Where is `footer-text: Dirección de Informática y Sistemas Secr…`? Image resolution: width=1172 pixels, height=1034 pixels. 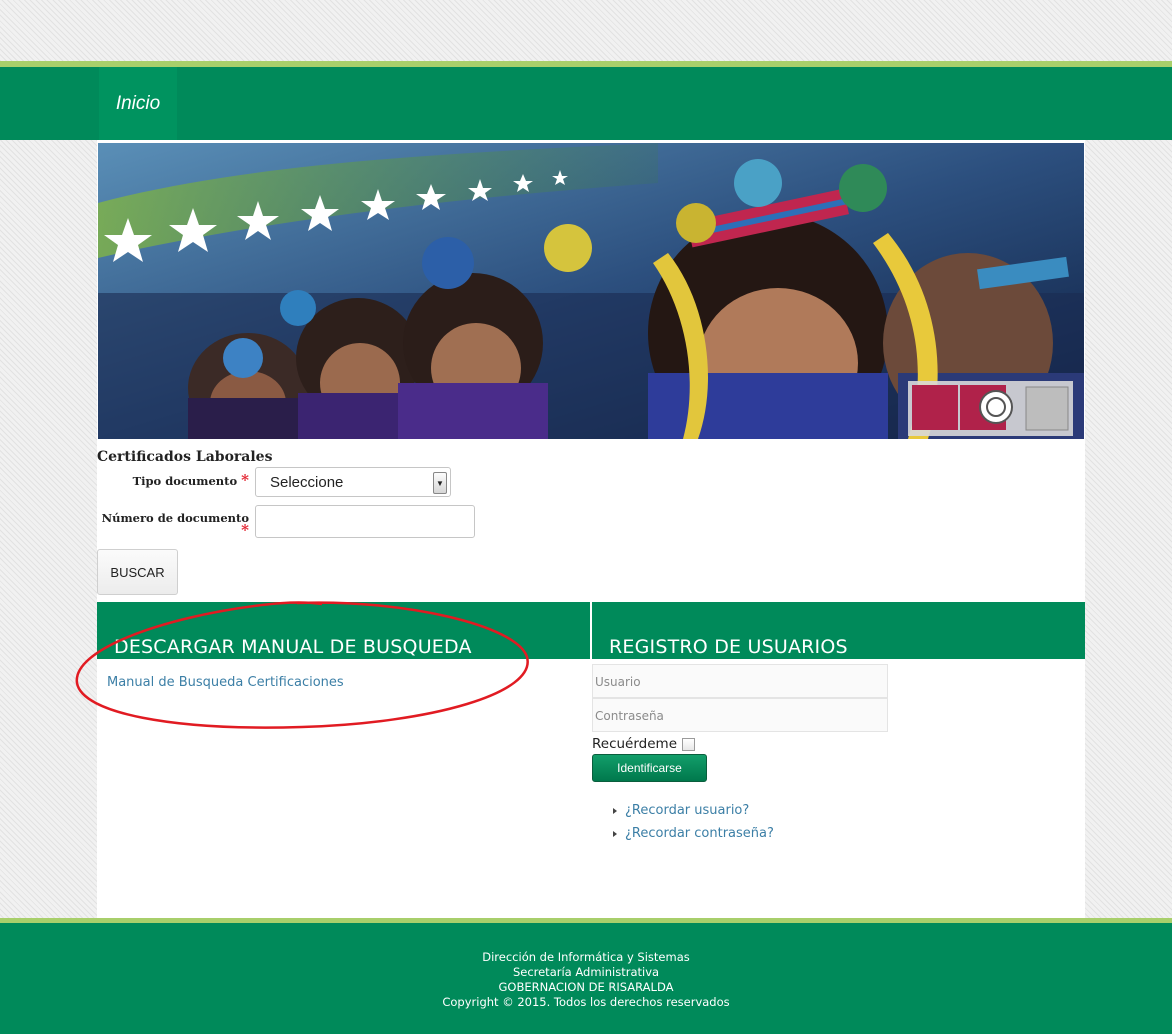
footer-text: Dirección de Informática y Sistemas Secr… is located at coordinates (586, 980).